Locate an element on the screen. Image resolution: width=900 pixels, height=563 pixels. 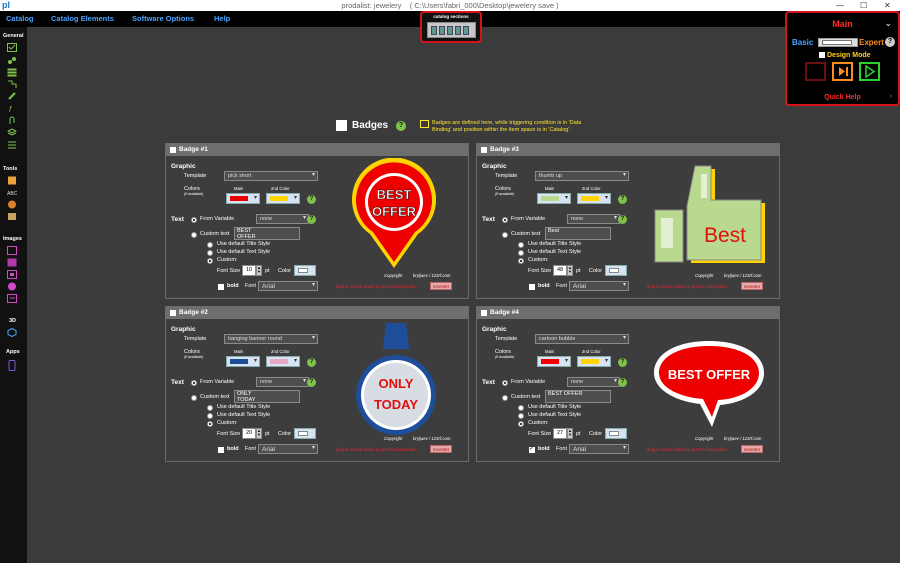
image-edit-icon is located at coordinates (12, 262).